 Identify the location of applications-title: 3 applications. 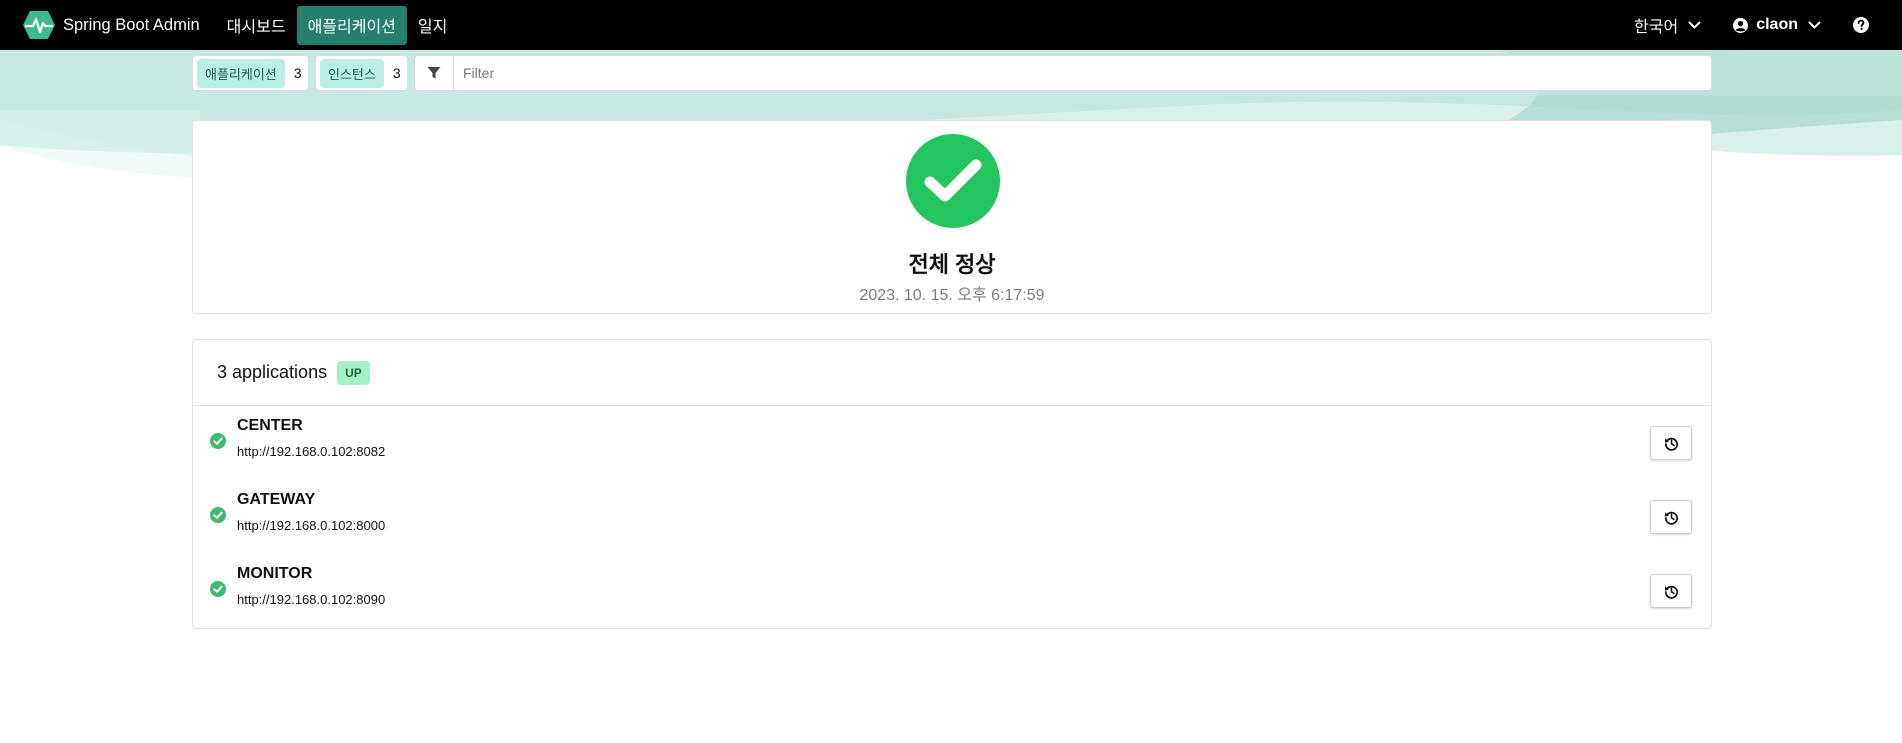
(272, 372).